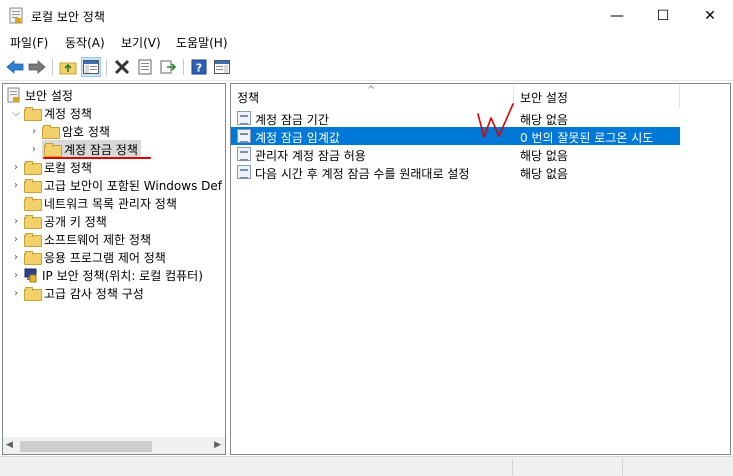  What do you see at coordinates (68, 17) in the screenshot?
I see `window-title: 로컬 보안 정책` at bounding box center [68, 17].